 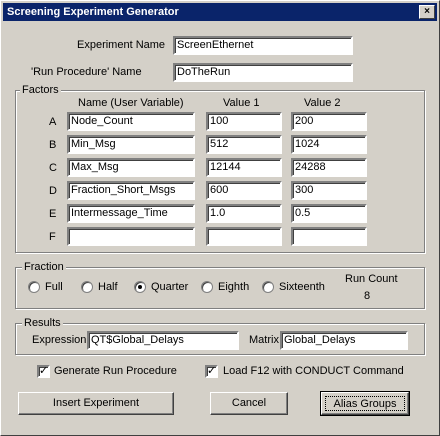 What do you see at coordinates (244, 190) in the screenshot?
I see `factor-value1-input: 600` at bounding box center [244, 190].